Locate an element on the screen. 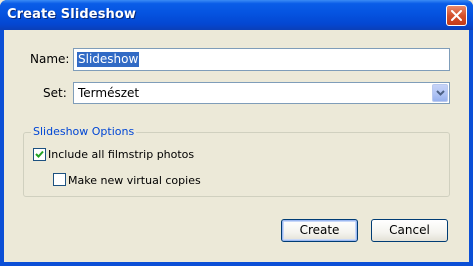 This screenshot has height=266, width=473. name-input-value: Slideshow is located at coordinates (108, 59).